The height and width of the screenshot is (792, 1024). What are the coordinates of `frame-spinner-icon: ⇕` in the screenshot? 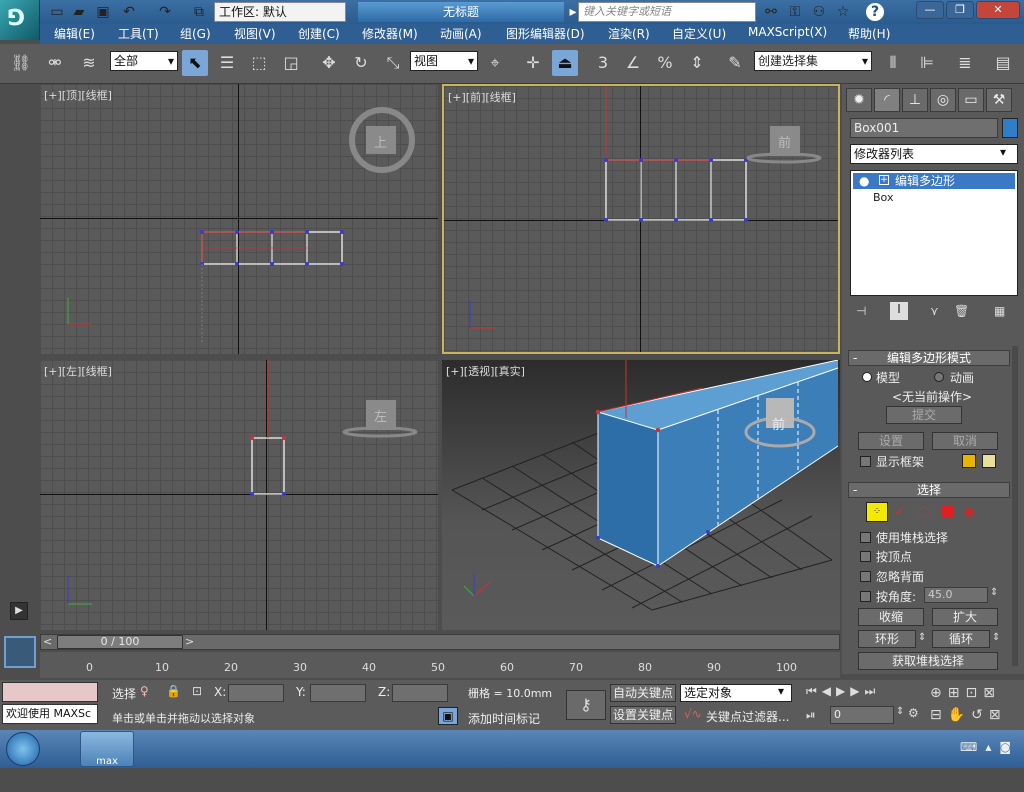 It's located at (900, 711).